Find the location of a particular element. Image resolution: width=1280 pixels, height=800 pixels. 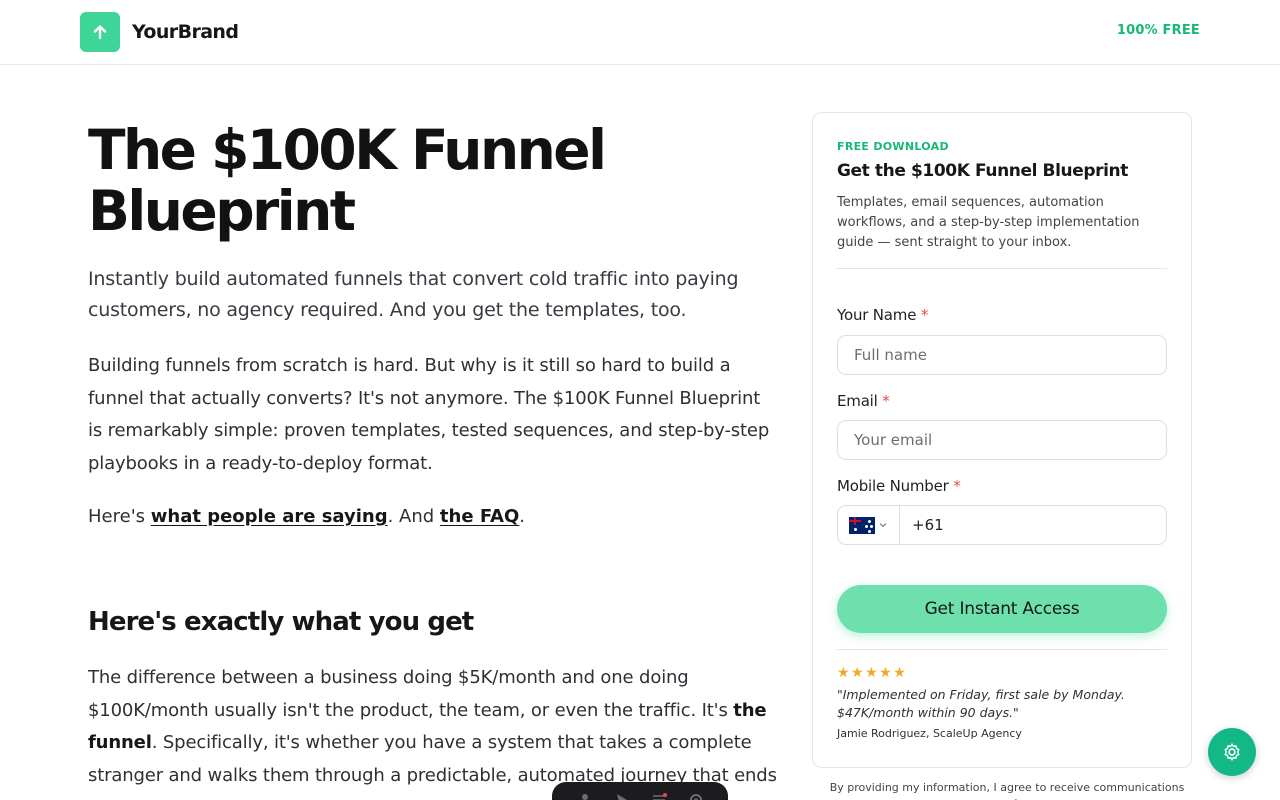

top-navbar: YourBrand 100% FREE is located at coordinates (640, 32).